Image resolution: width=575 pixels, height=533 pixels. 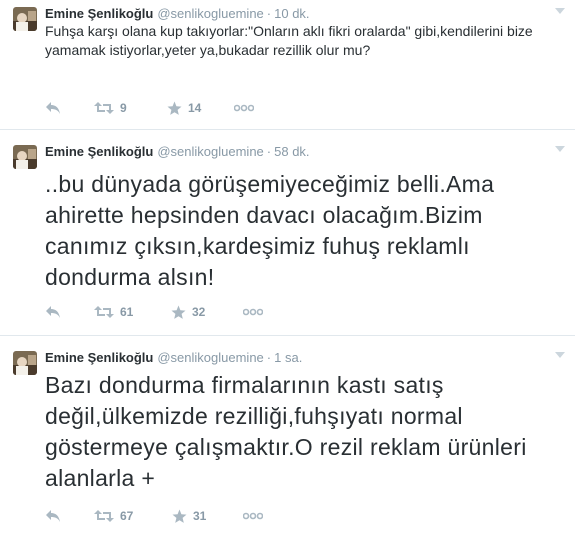 I want to click on tweet-time: 10 dk., so click(x=291, y=13).